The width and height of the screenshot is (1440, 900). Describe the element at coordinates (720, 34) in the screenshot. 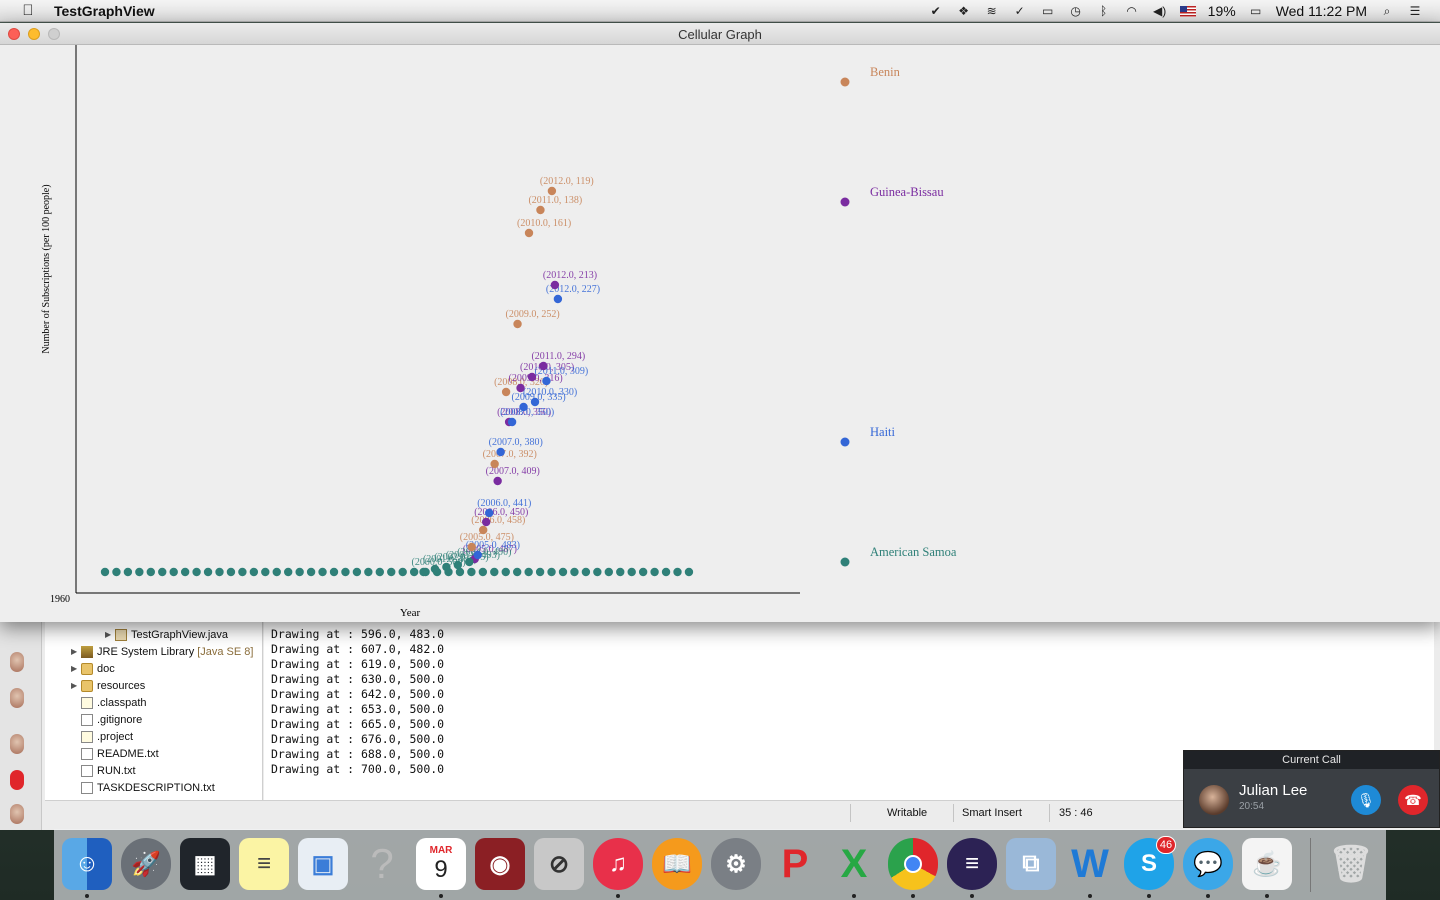

I see `window-titlebar: Cellular Graph` at that location.